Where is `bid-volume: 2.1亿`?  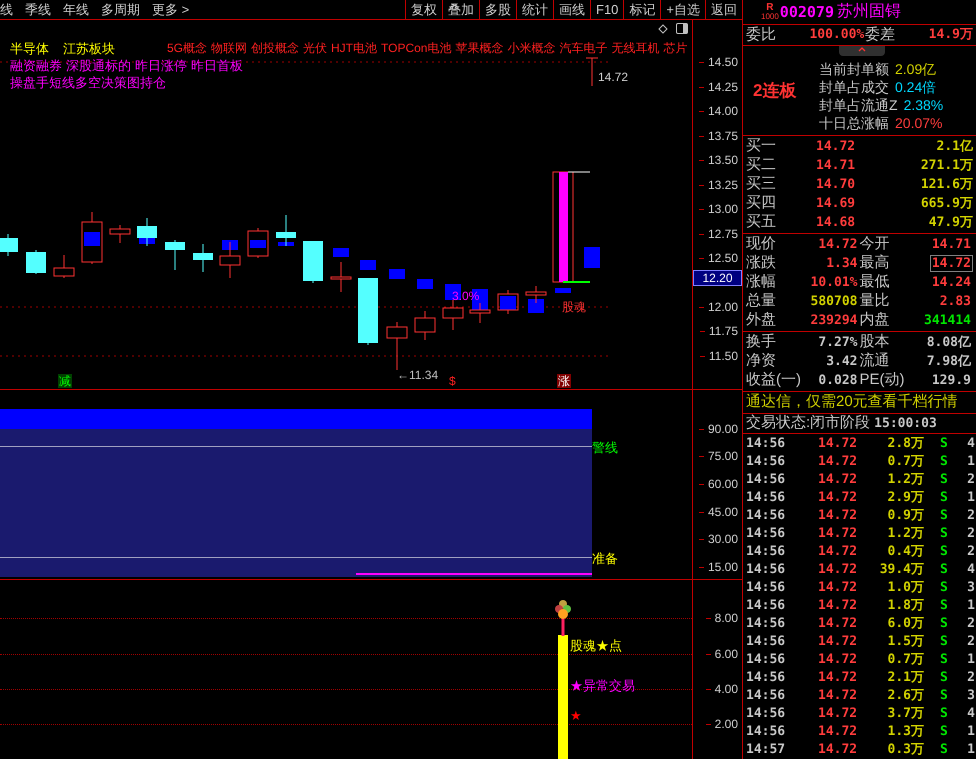 bid-volume: 2.1亿 is located at coordinates (954, 147).